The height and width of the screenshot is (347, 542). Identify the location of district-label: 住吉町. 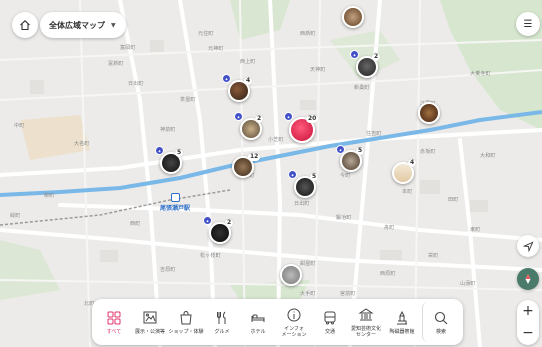
(374, 134).